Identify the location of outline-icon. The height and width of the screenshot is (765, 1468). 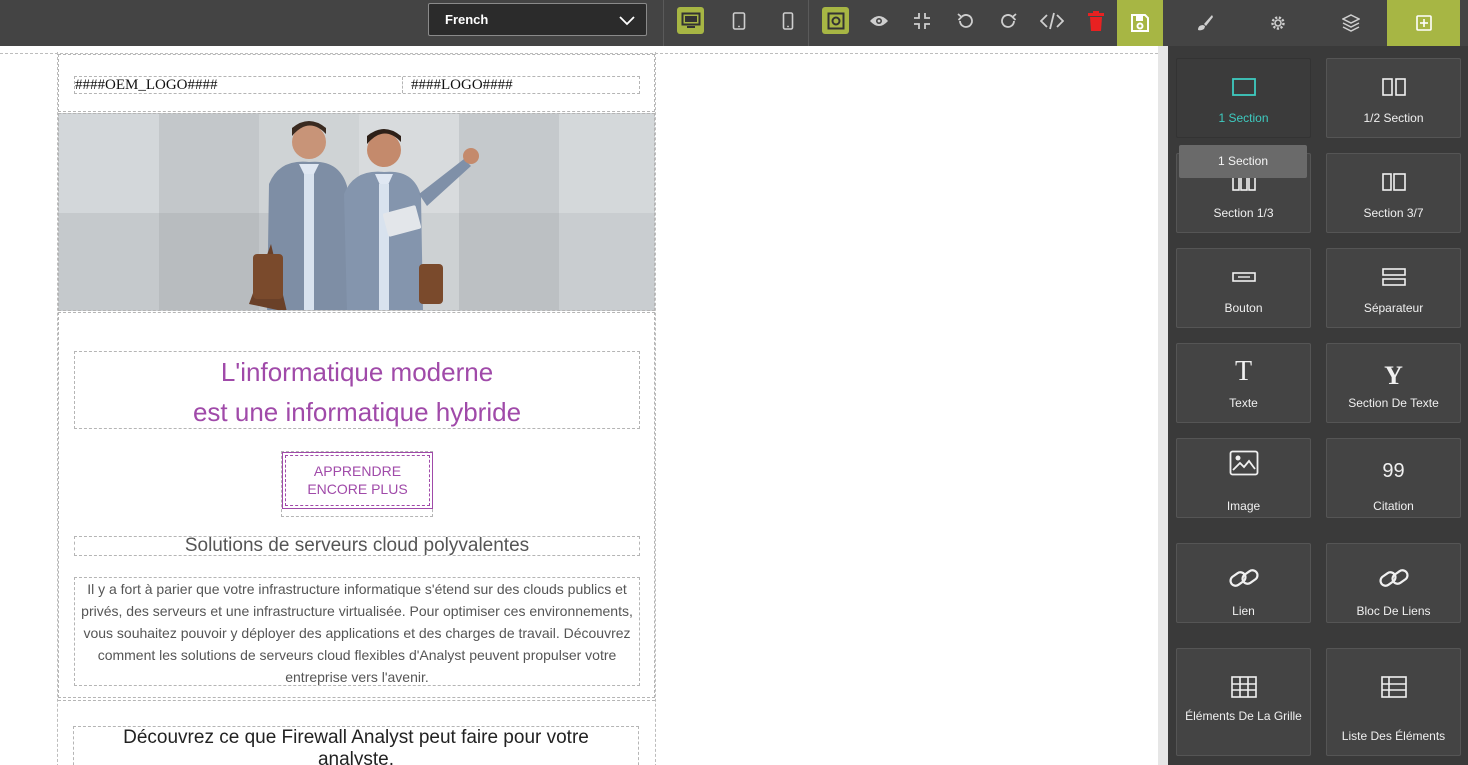
(835, 20).